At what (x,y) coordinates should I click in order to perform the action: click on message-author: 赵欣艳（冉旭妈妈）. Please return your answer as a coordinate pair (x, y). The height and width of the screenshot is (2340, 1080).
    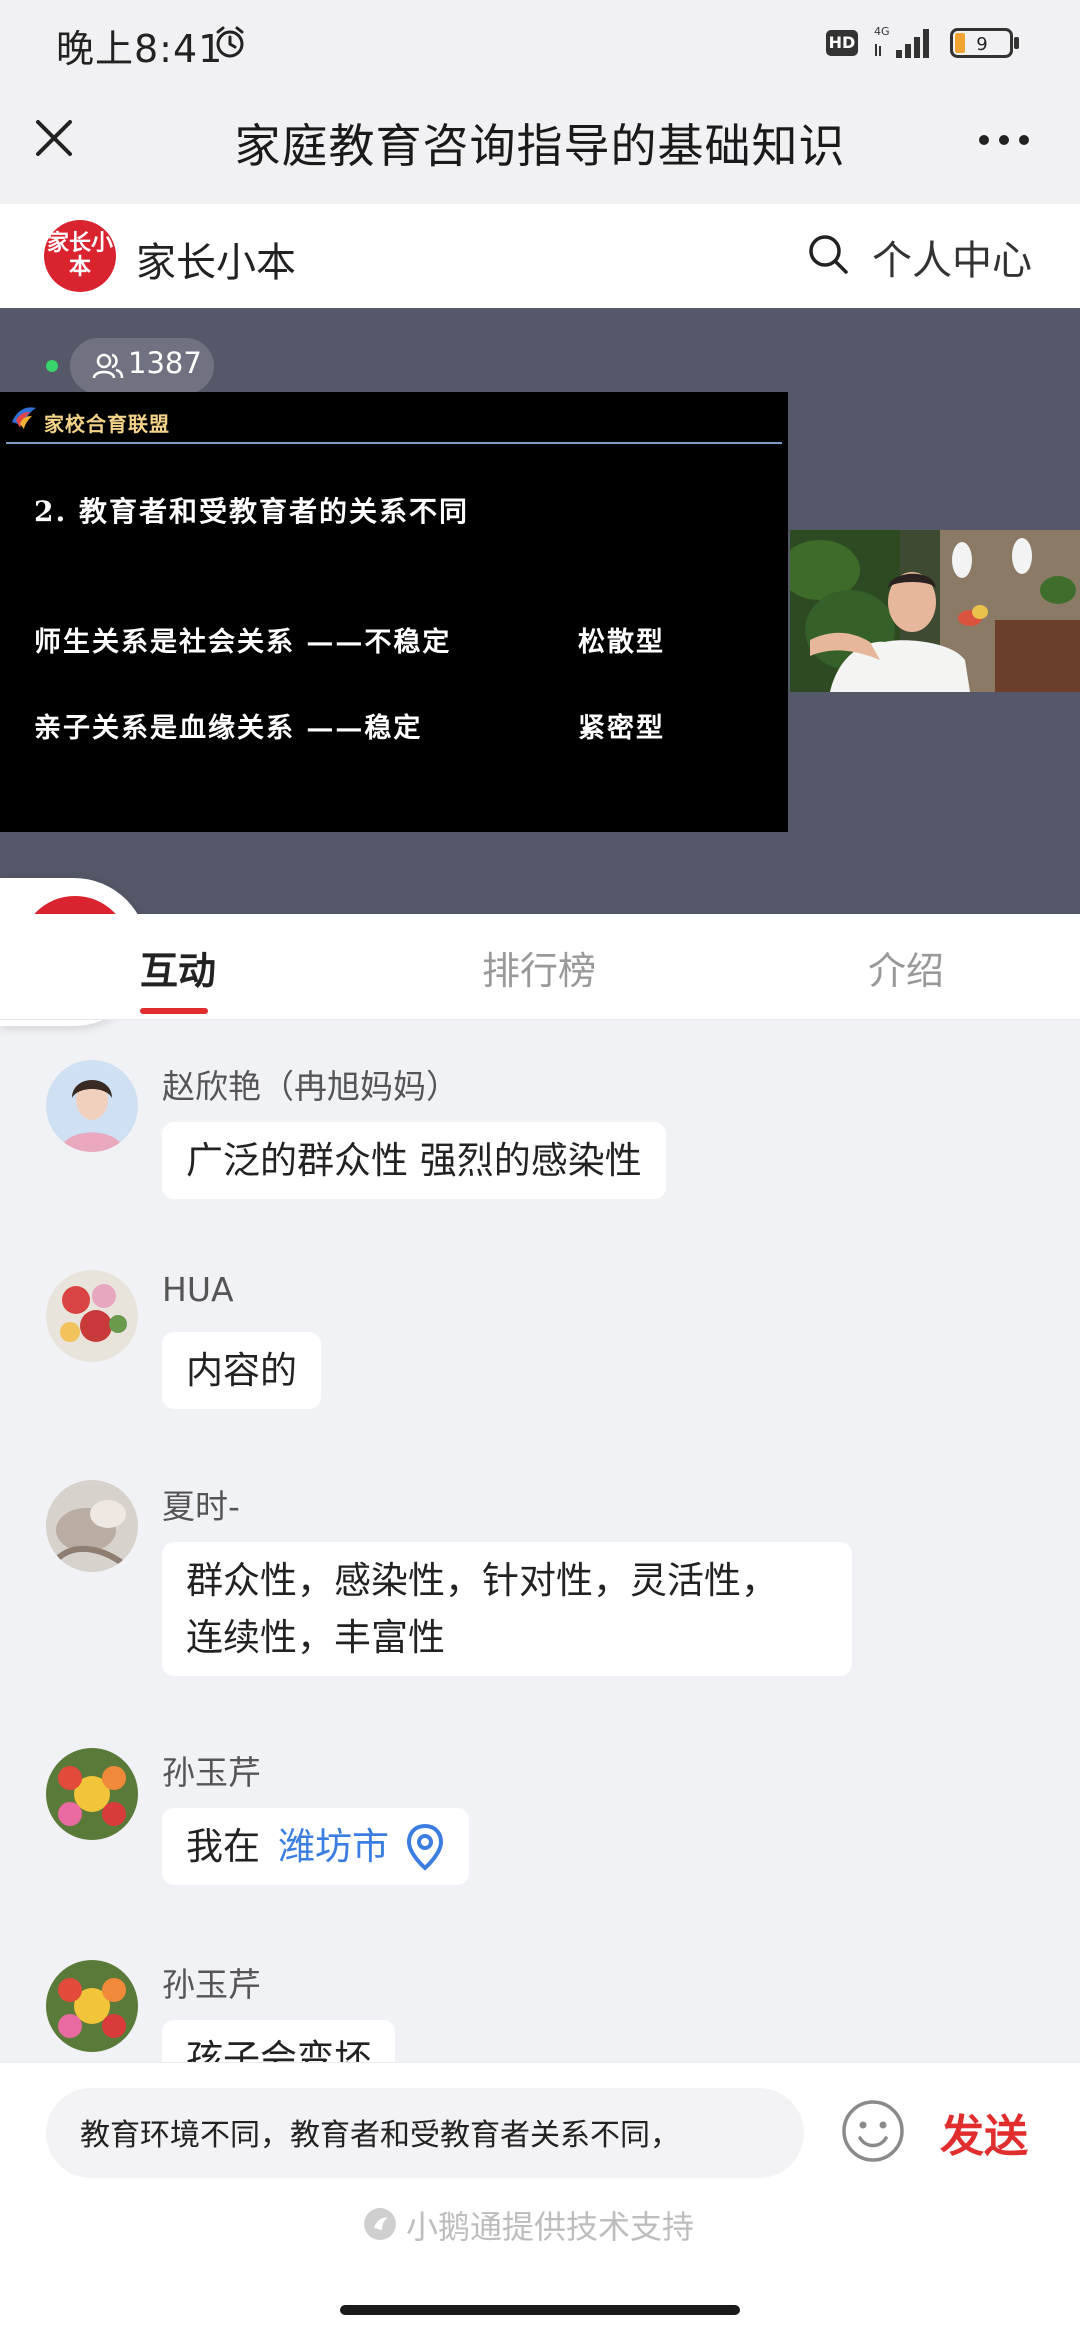
    Looking at the image, I should click on (310, 1086).